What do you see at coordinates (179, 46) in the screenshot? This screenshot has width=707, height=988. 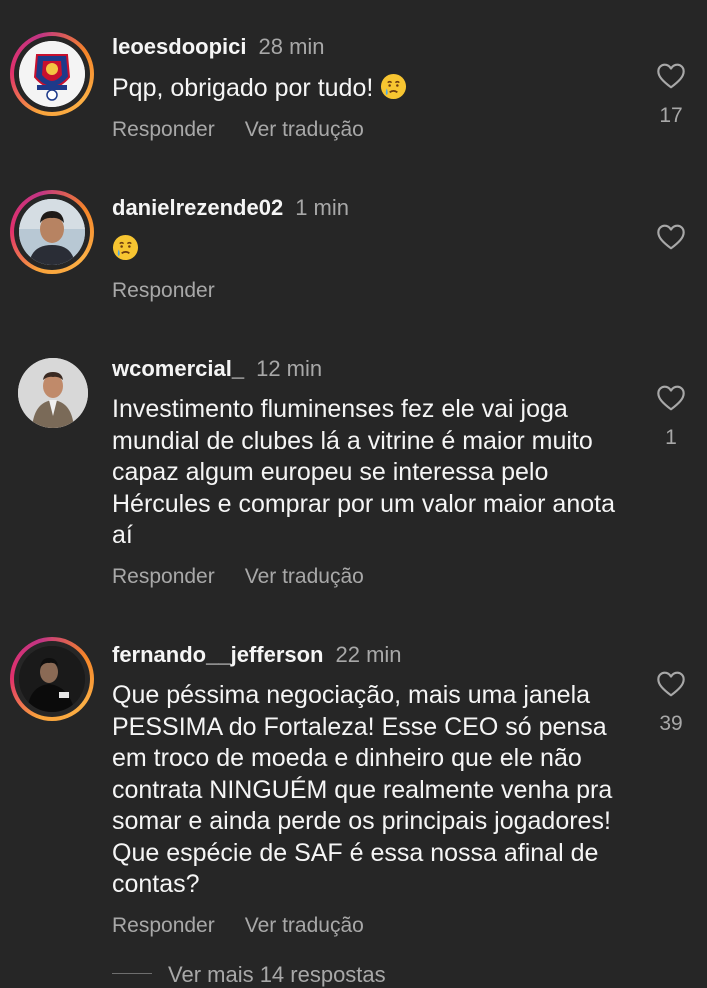 I see `username: leoesdoopici` at bounding box center [179, 46].